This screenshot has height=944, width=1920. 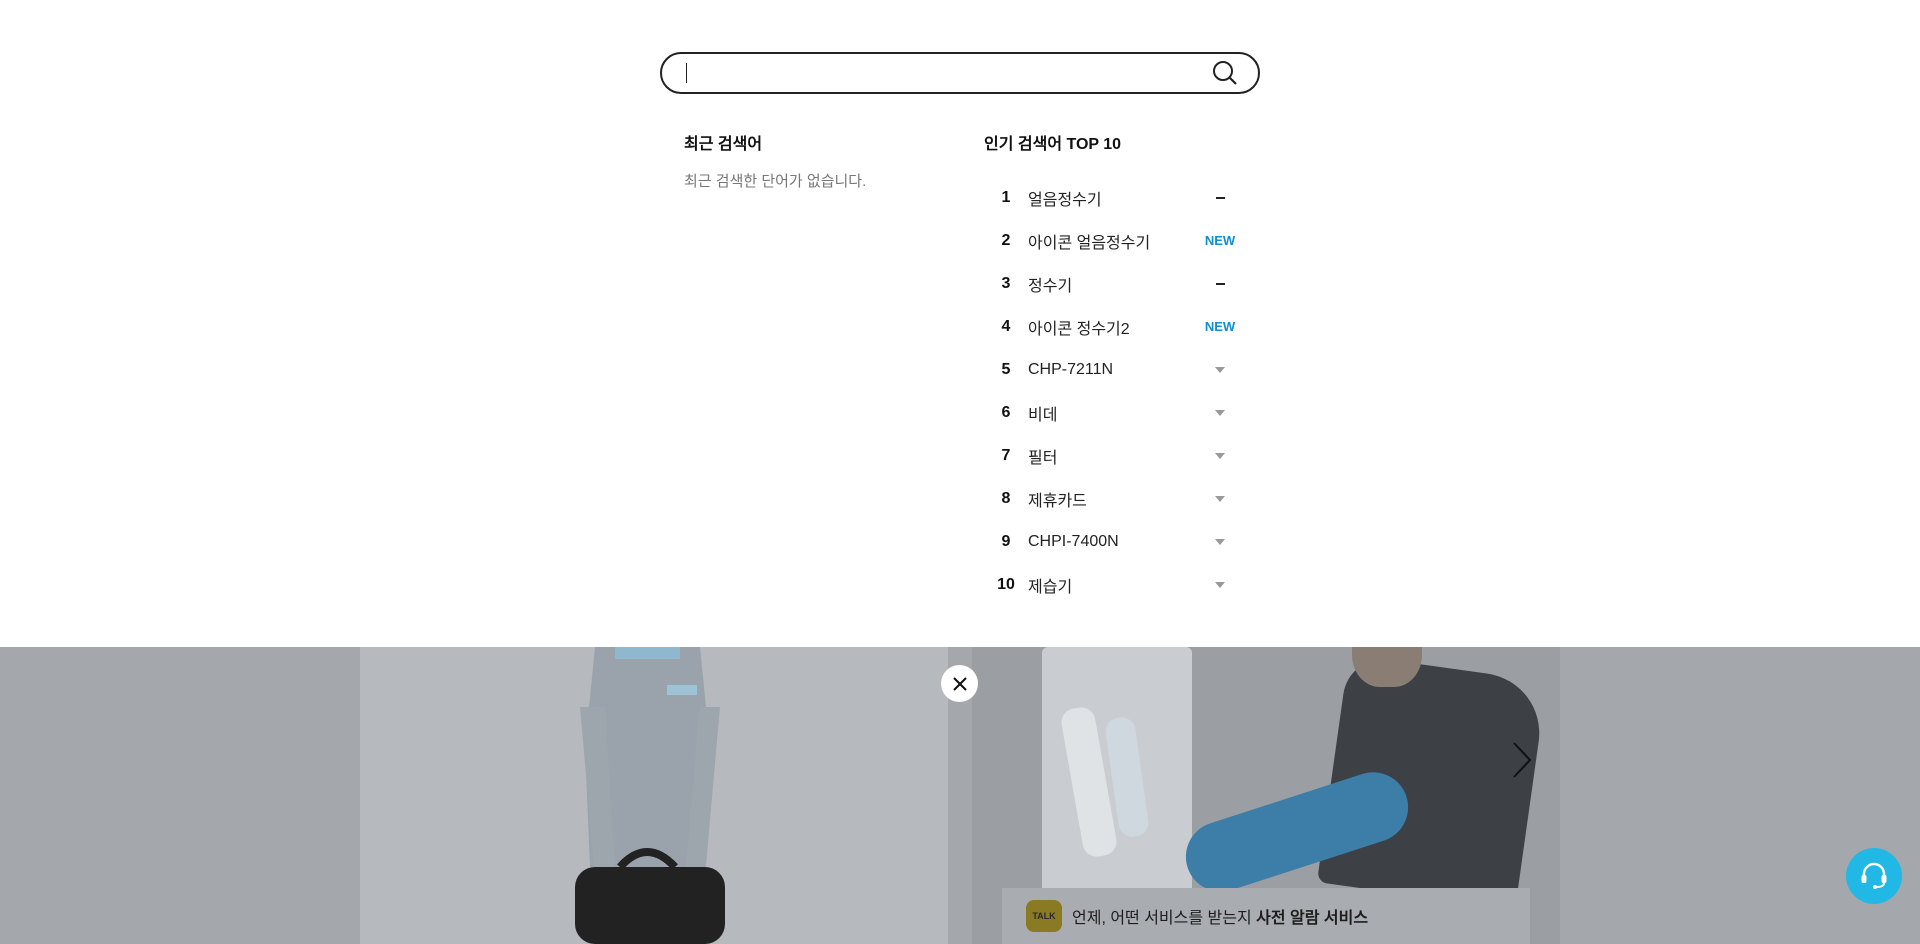 I want to click on rank-keyword: 정수기, so click(x=1050, y=286).